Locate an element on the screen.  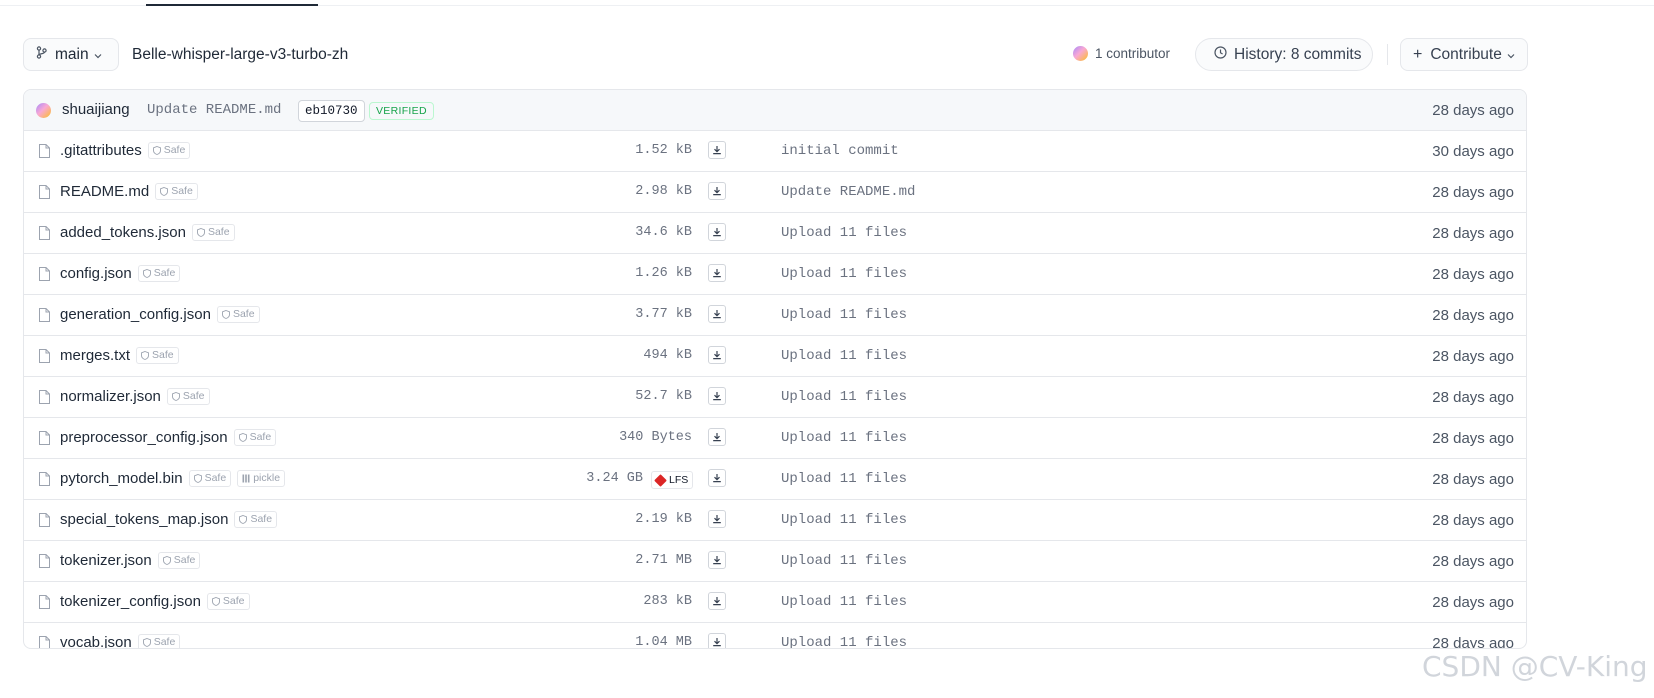
commit-message: Update README.md is located at coordinates (214, 110).